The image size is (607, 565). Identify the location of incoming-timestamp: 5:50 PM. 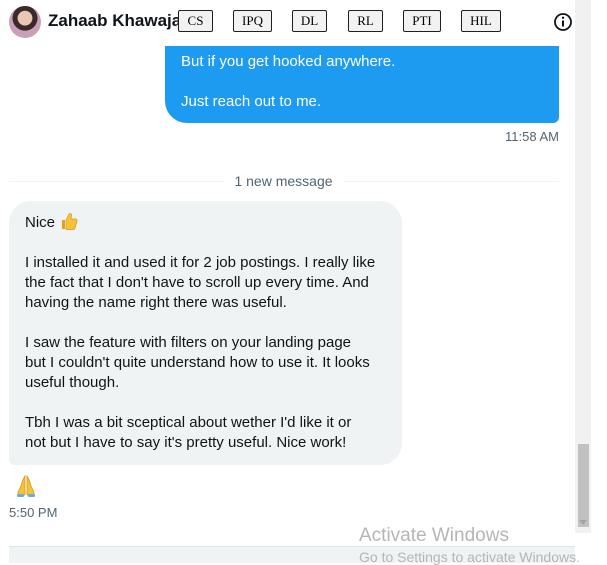
(33, 512).